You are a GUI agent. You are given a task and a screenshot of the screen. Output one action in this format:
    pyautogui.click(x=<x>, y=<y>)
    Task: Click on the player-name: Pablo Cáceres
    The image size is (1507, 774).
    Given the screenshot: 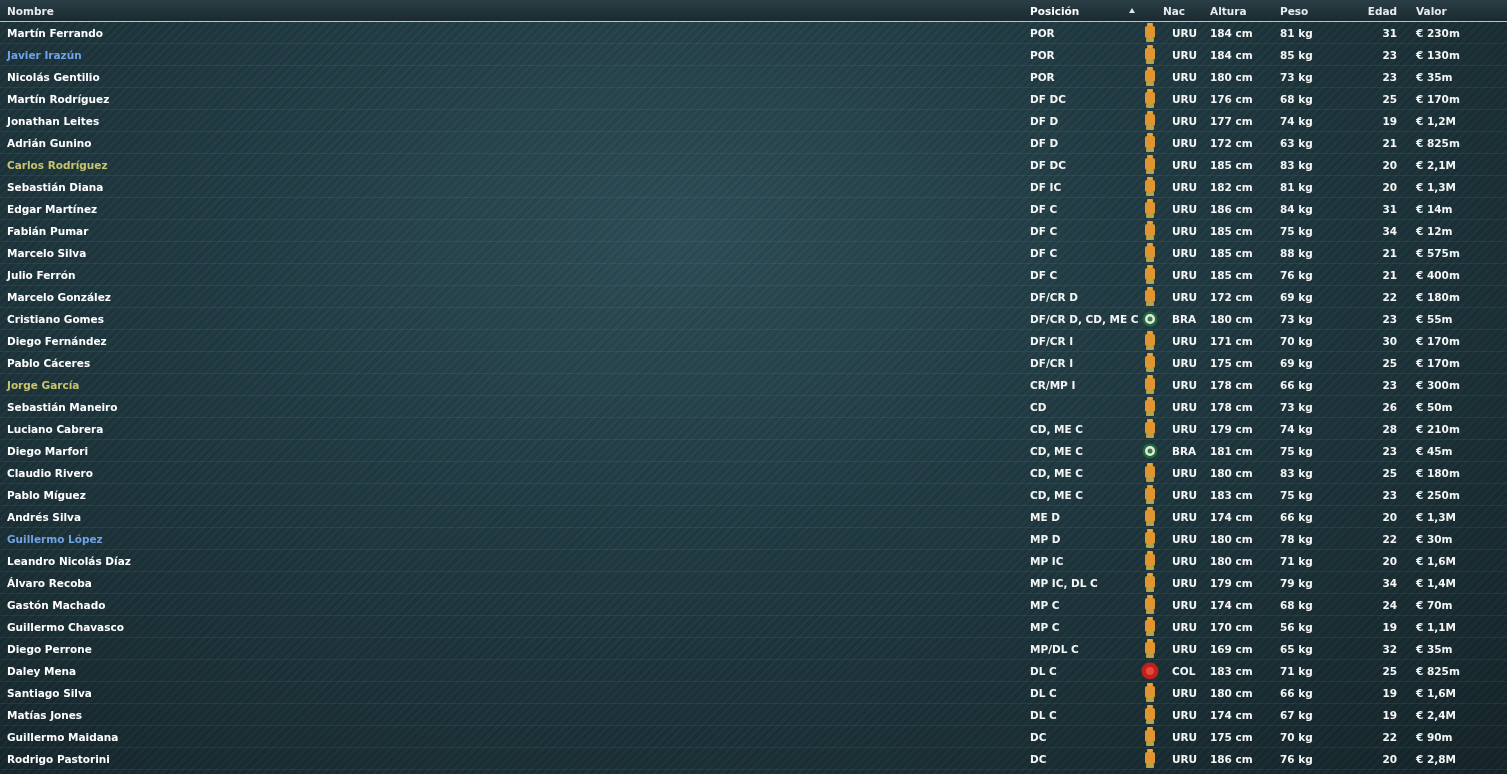 What is the action you would take?
    pyautogui.click(x=49, y=362)
    